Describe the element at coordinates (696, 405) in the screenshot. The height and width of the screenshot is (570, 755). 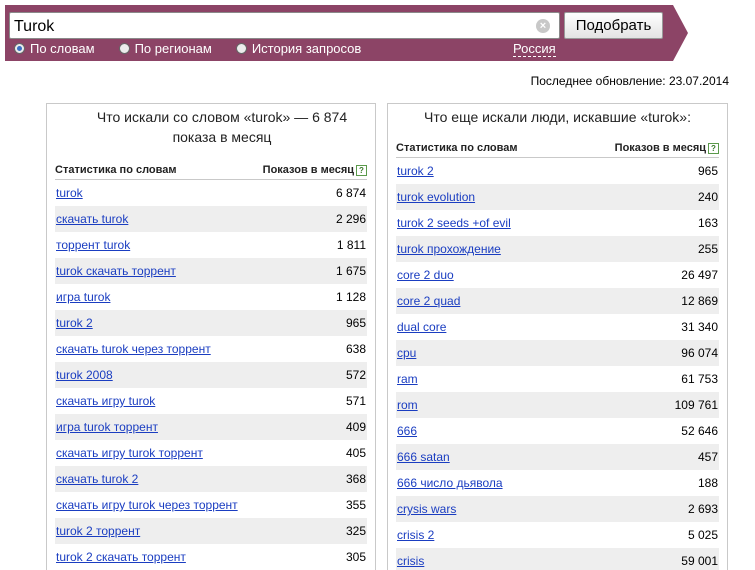
I see `impressions-count: 109 761` at that location.